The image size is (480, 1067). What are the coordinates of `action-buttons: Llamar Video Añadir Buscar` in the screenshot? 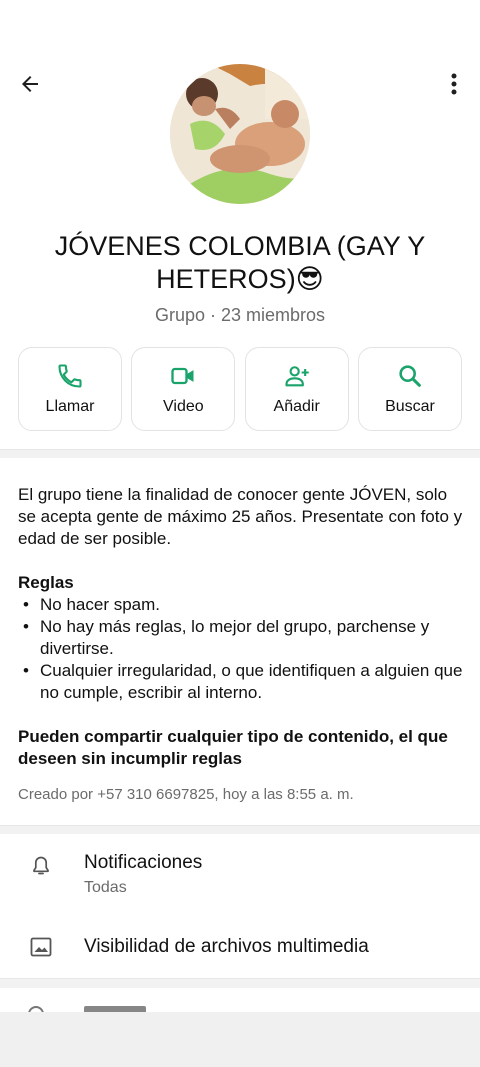 It's located at (240, 389).